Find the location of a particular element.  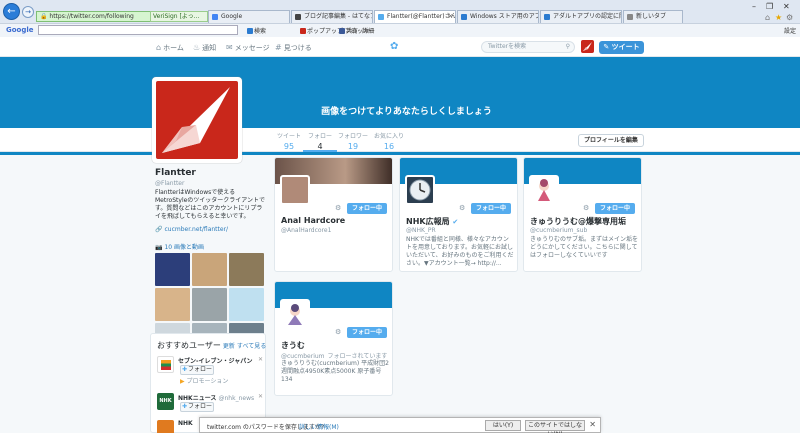

toolbar-settings-label: 設定 is located at coordinates (790, 31).